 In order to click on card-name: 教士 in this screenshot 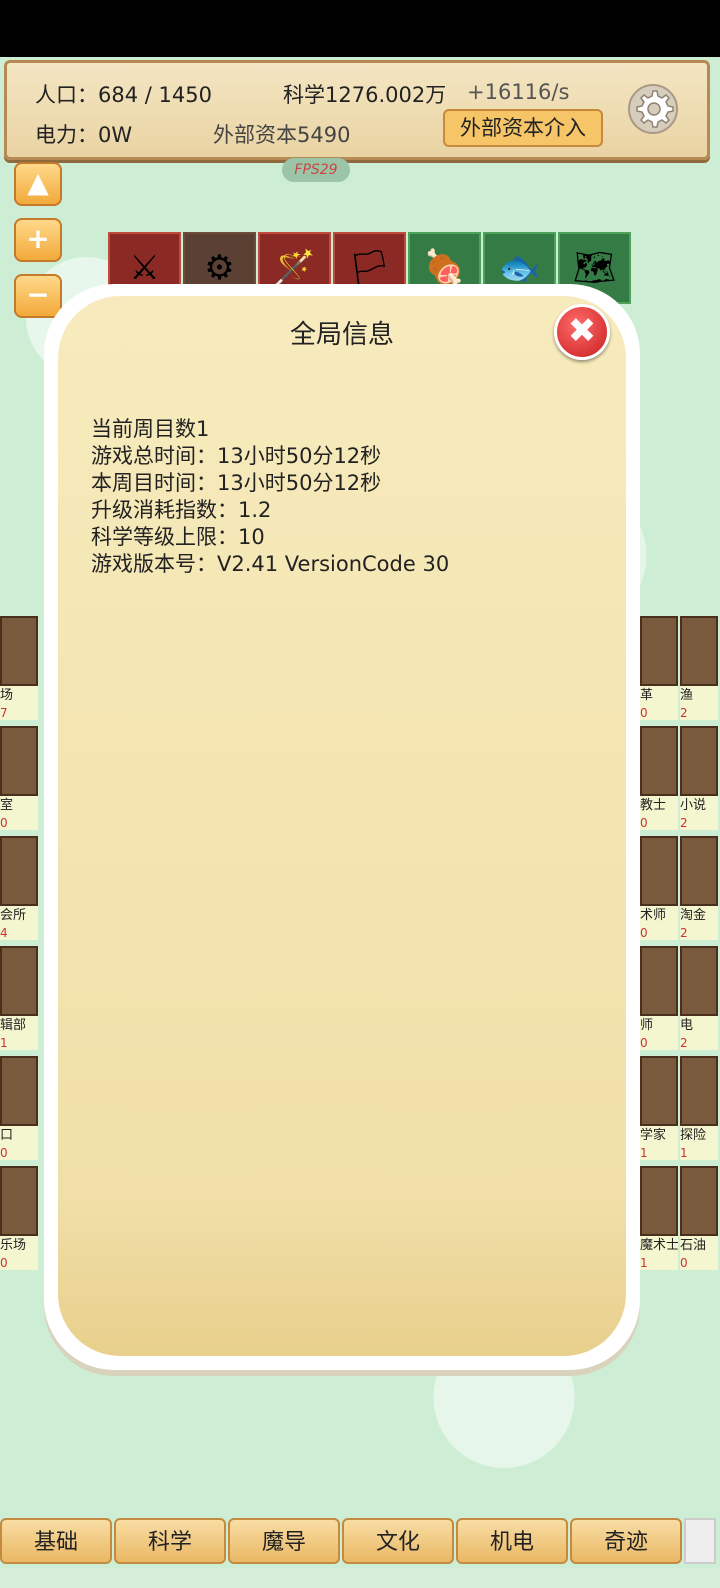, I will do `click(659, 806)`.